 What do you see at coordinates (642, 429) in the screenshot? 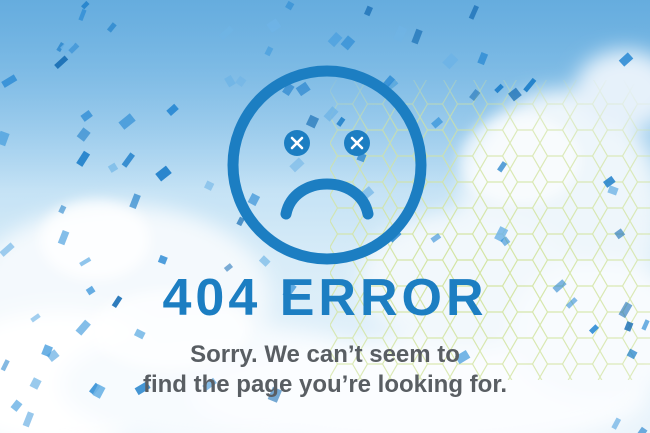
I see `confetti-flake` at bounding box center [642, 429].